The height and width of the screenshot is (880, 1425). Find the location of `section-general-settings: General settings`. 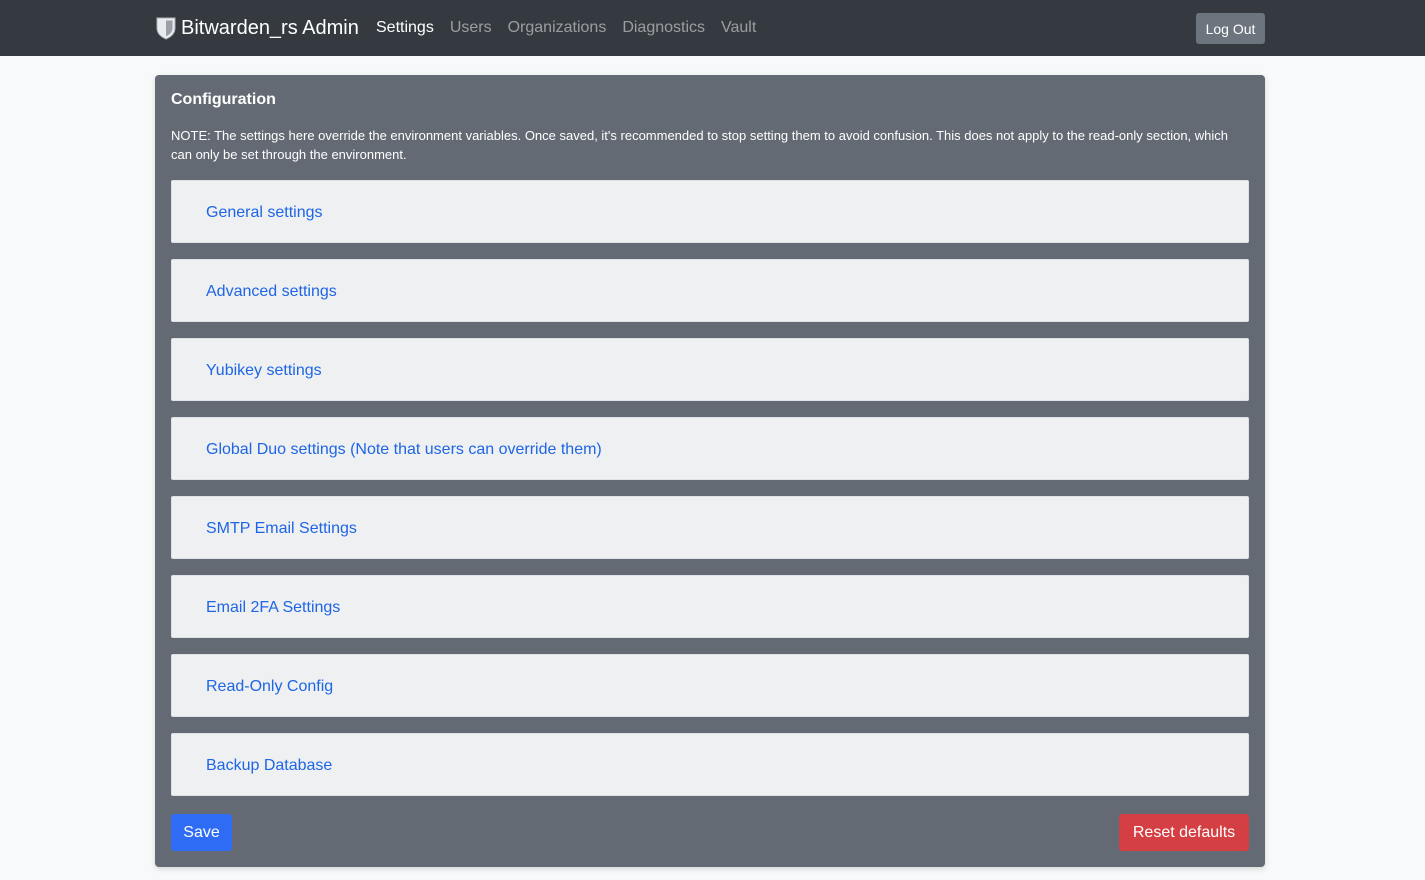

section-general-settings: General settings is located at coordinates (710, 211).